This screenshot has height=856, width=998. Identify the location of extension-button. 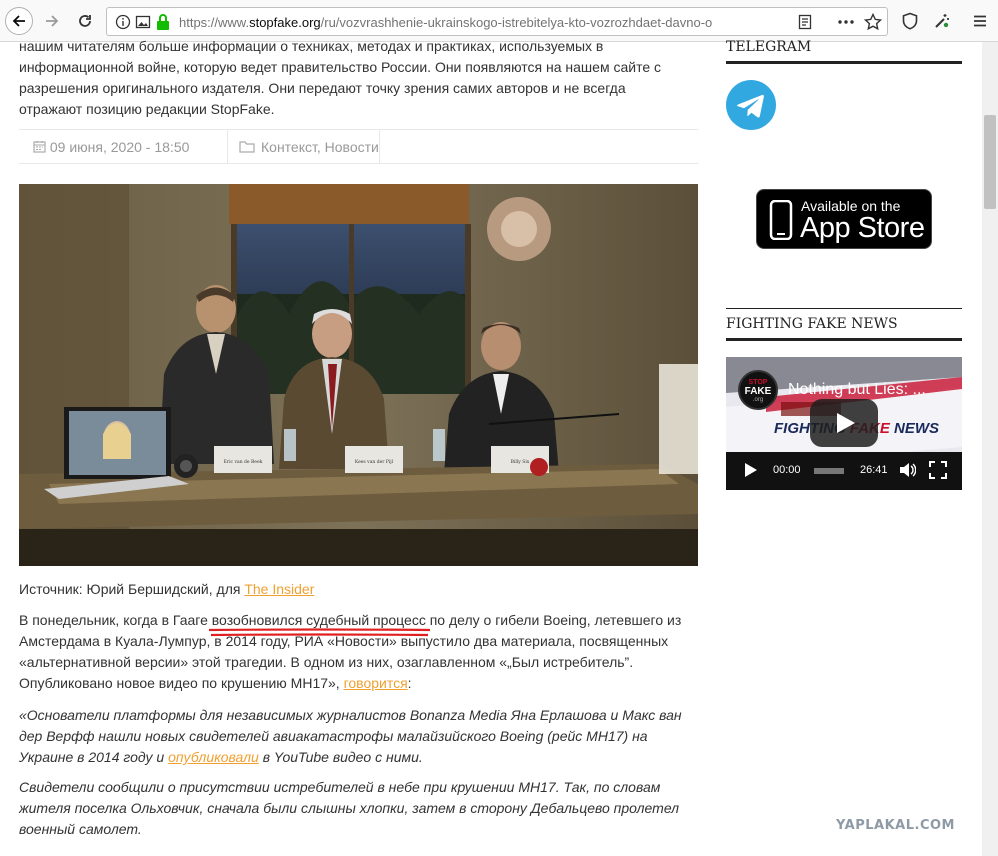
(942, 21).